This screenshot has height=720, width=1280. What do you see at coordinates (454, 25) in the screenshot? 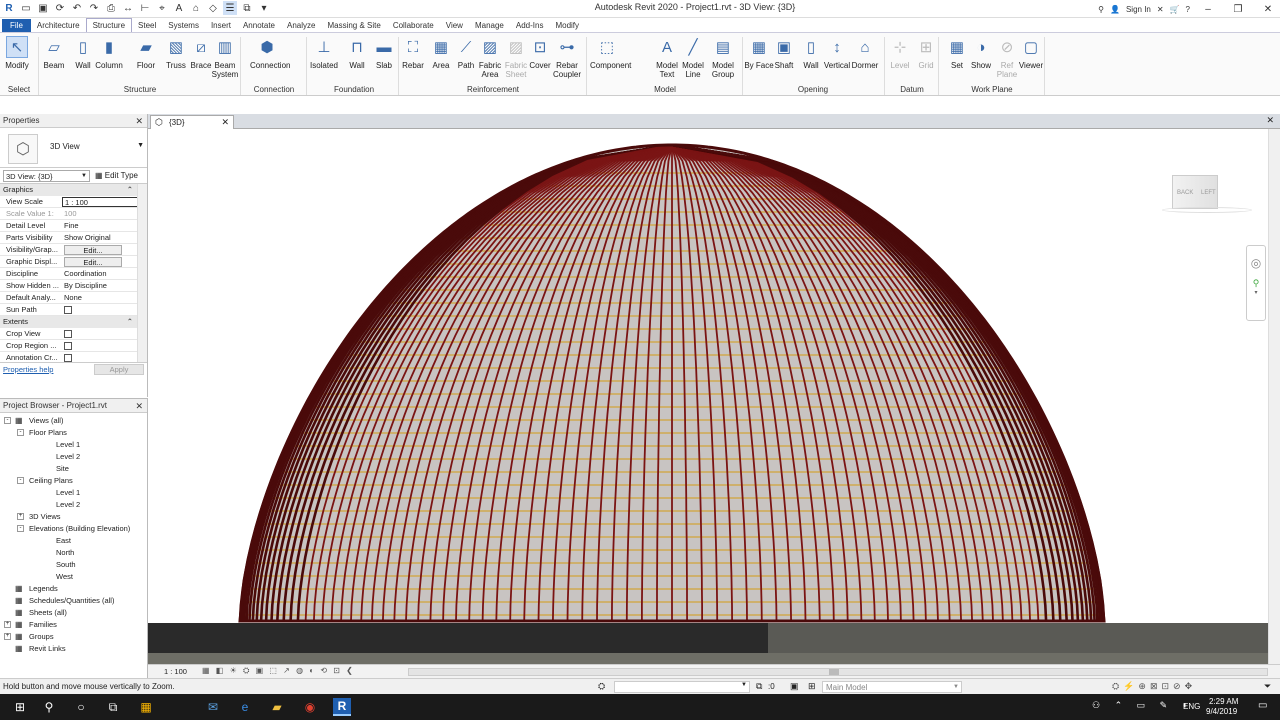
I see `tab-view: View` at bounding box center [454, 25].